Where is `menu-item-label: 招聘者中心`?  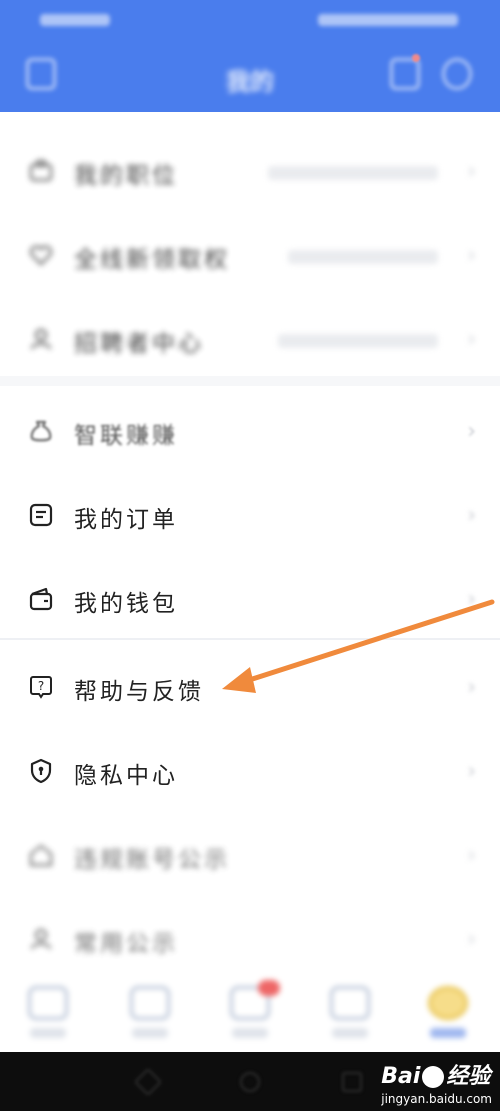 menu-item-label: 招聘者中心 is located at coordinates (139, 344).